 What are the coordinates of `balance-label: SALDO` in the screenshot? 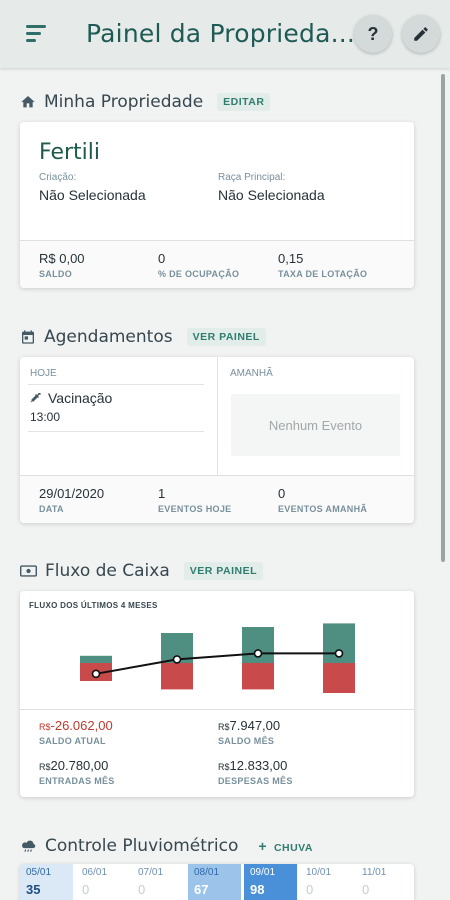 It's located at (55, 274).